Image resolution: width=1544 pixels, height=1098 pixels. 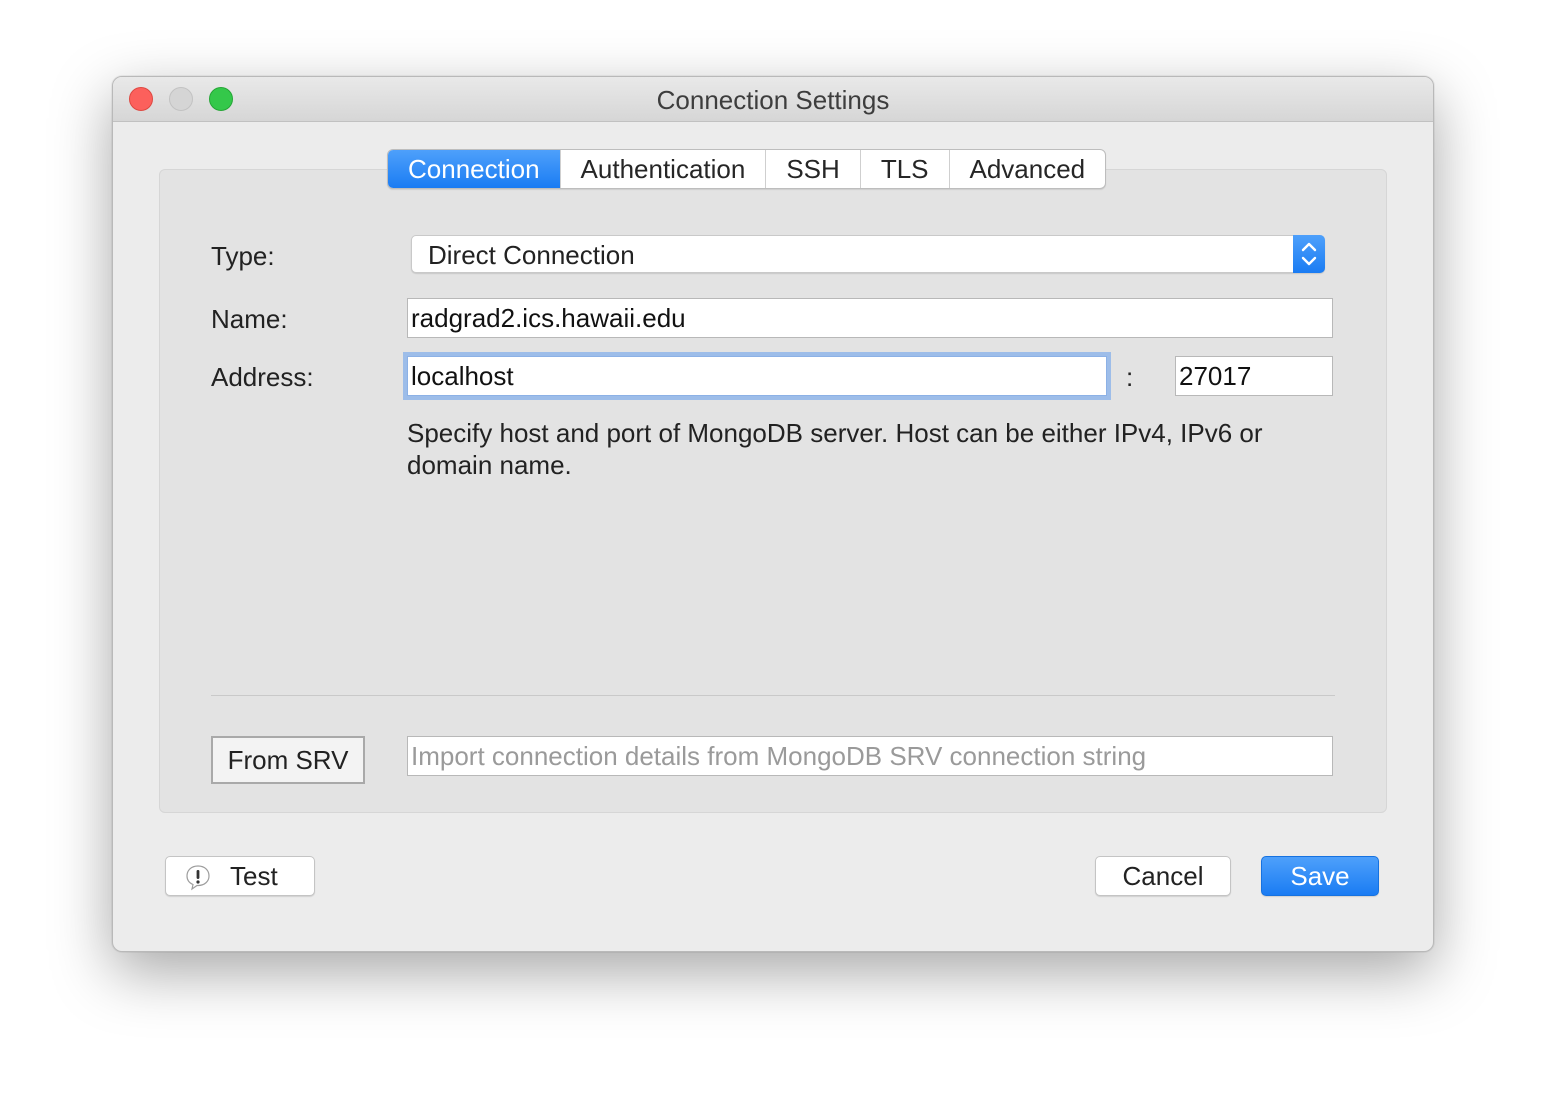 I want to click on divider, so click(x=773, y=695).